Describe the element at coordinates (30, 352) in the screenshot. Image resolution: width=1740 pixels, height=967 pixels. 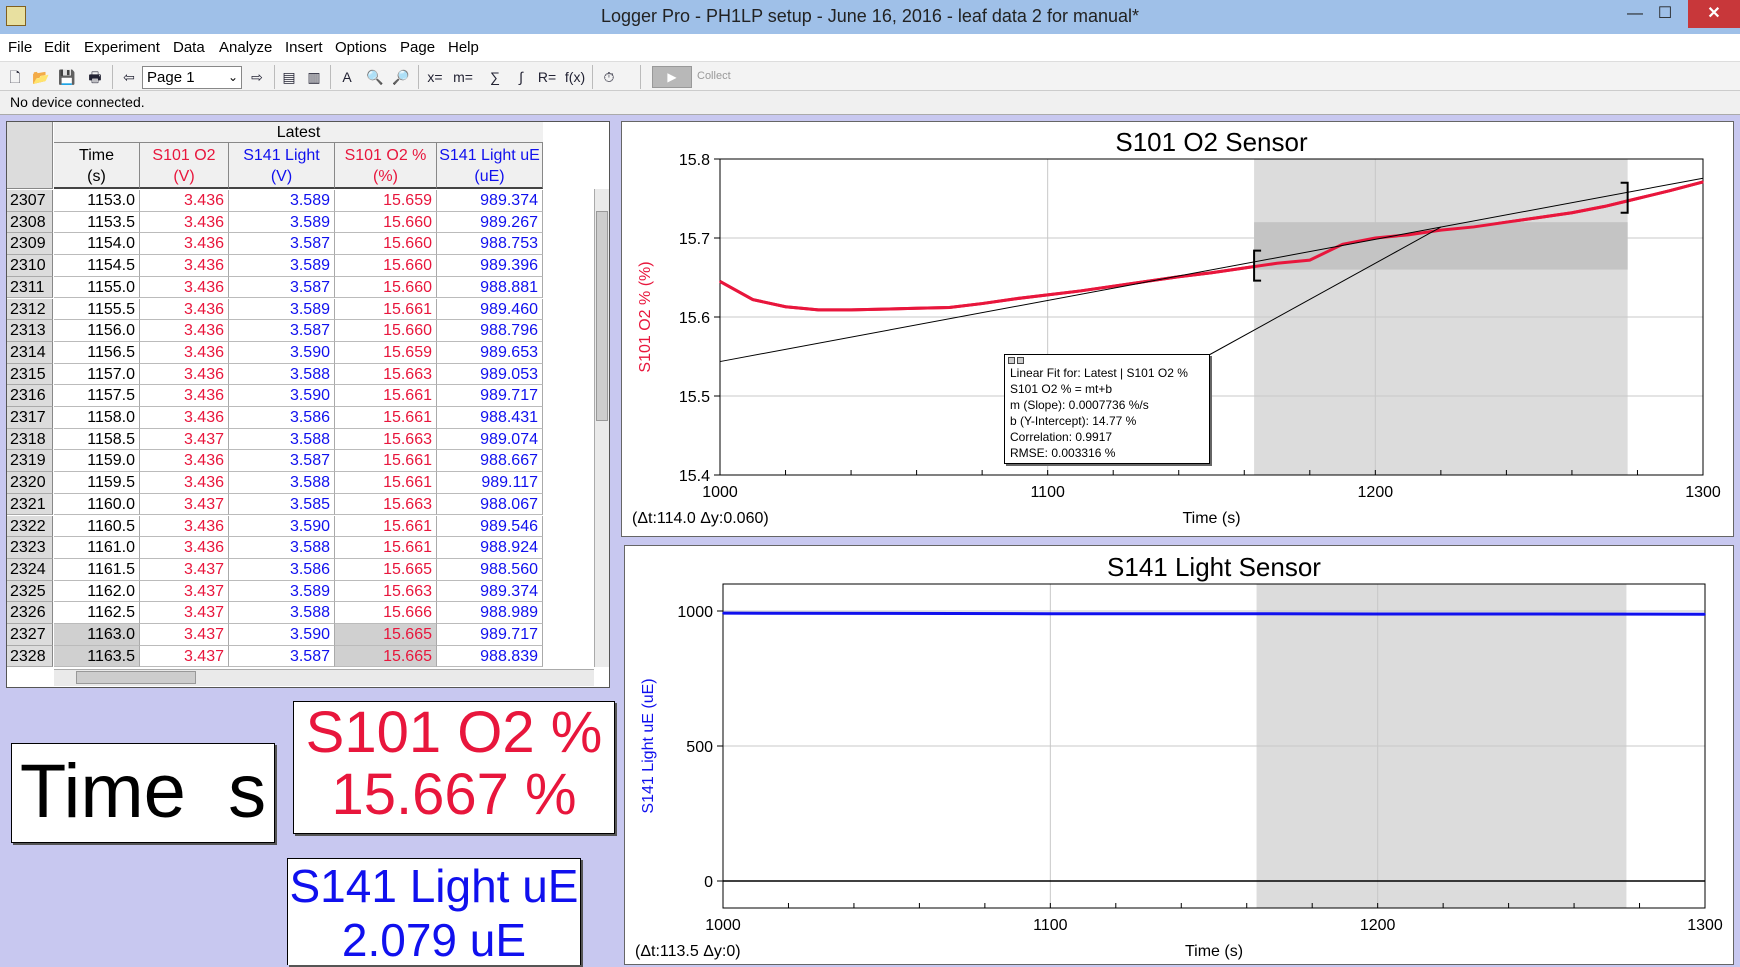
I see `row-number: 2314` at that location.